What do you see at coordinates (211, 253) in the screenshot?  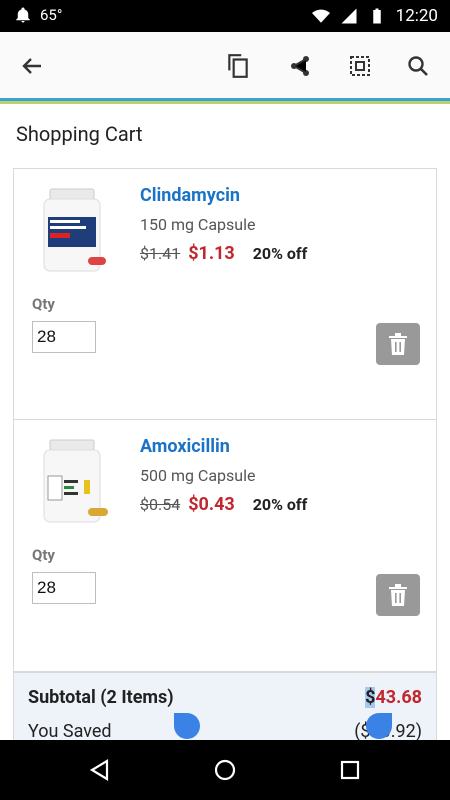 I see `sale-price: $1.13` at bounding box center [211, 253].